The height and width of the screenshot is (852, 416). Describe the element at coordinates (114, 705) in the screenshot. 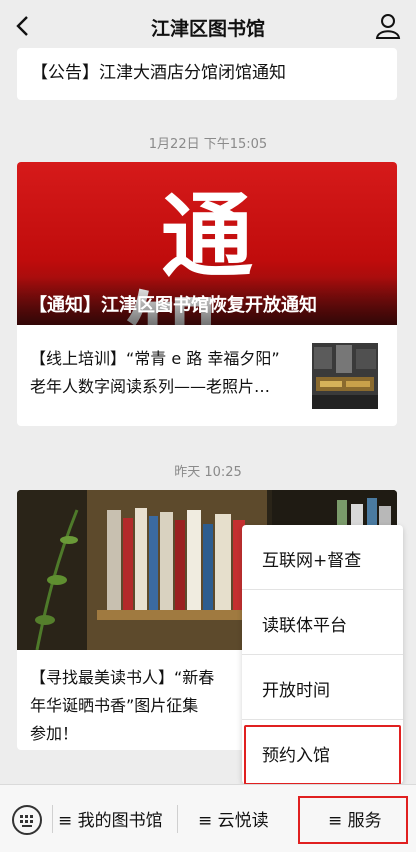

I see `article-line2: 年华诞晒书香”图片征集` at that location.